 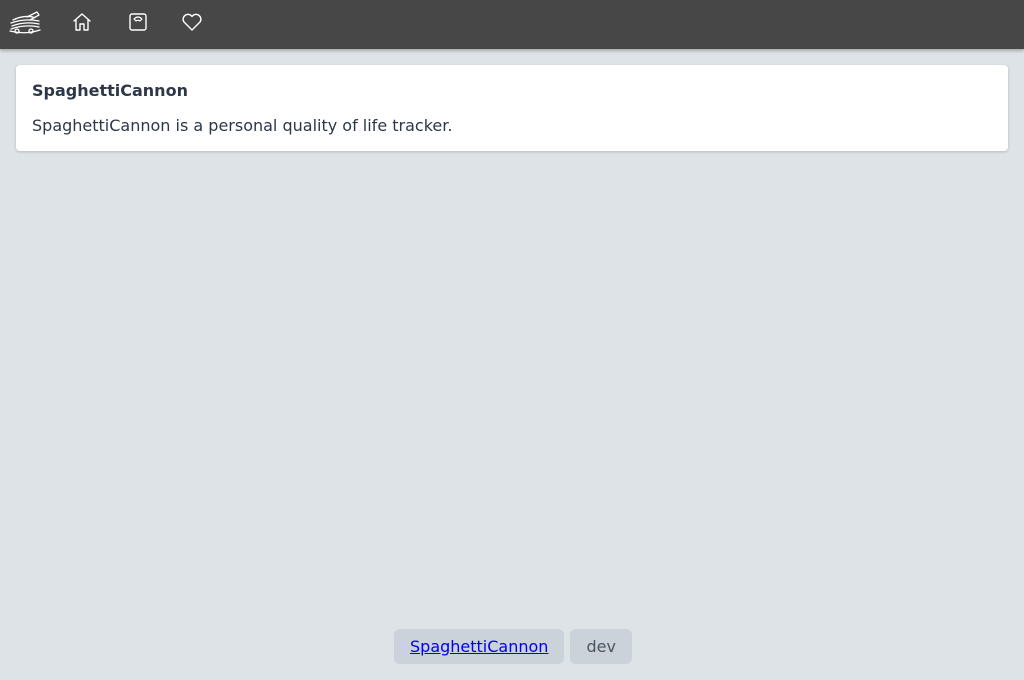 I want to click on card-title: SpaghettiCannon, so click(x=110, y=90).